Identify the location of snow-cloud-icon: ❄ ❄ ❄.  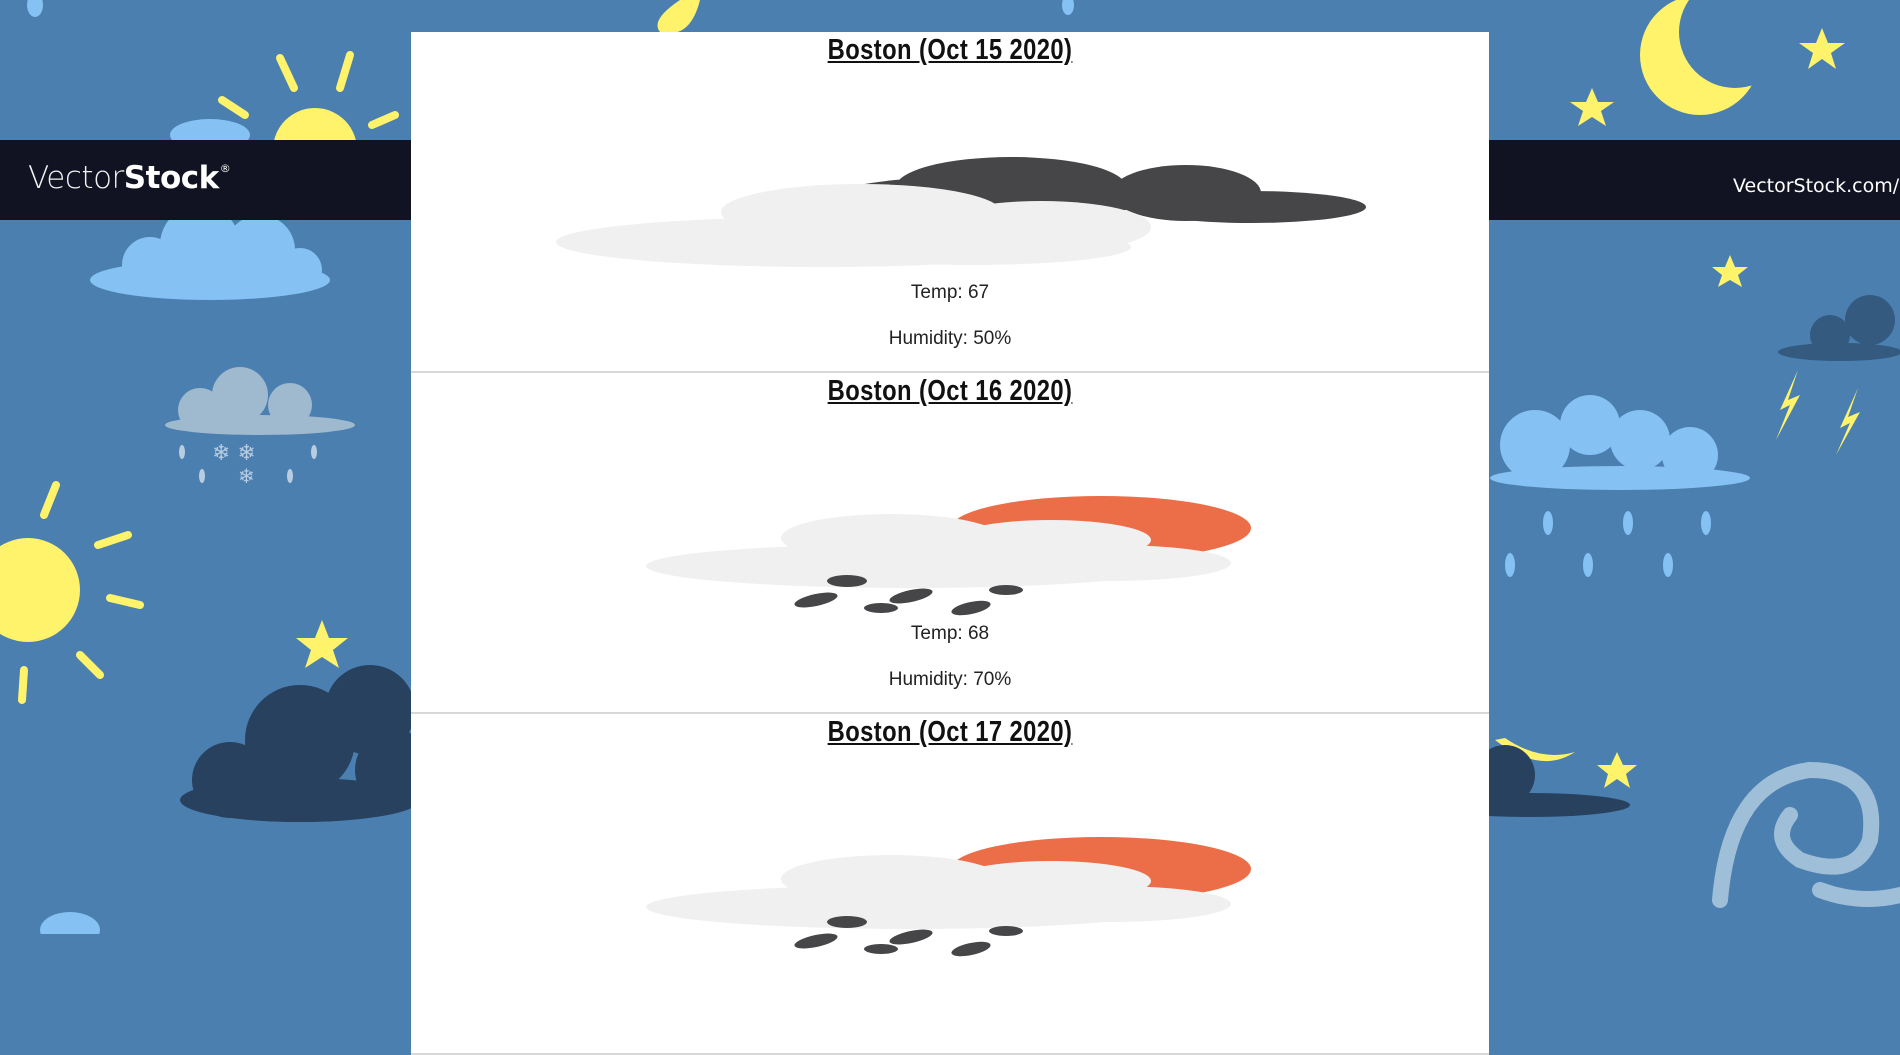
(260, 427).